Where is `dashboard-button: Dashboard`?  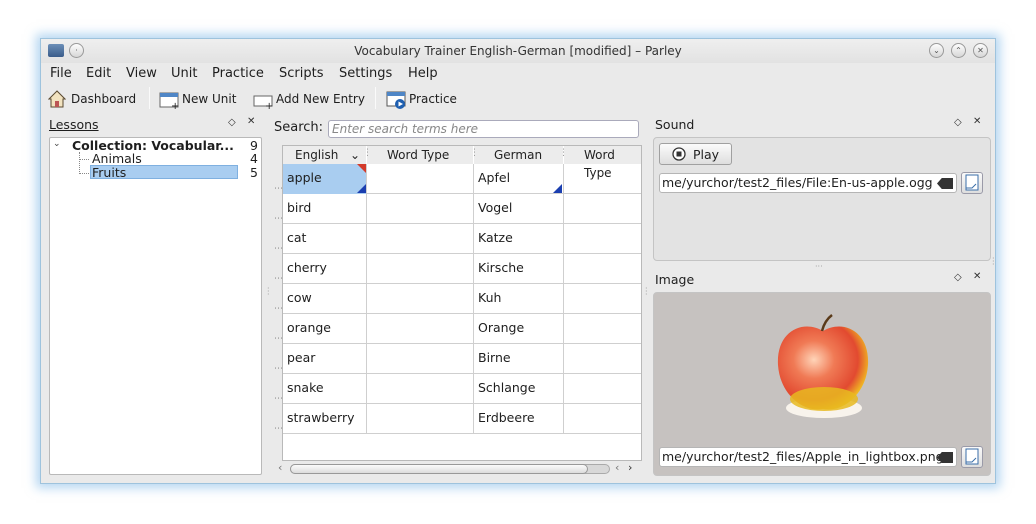 dashboard-button: Dashboard is located at coordinates (91, 99).